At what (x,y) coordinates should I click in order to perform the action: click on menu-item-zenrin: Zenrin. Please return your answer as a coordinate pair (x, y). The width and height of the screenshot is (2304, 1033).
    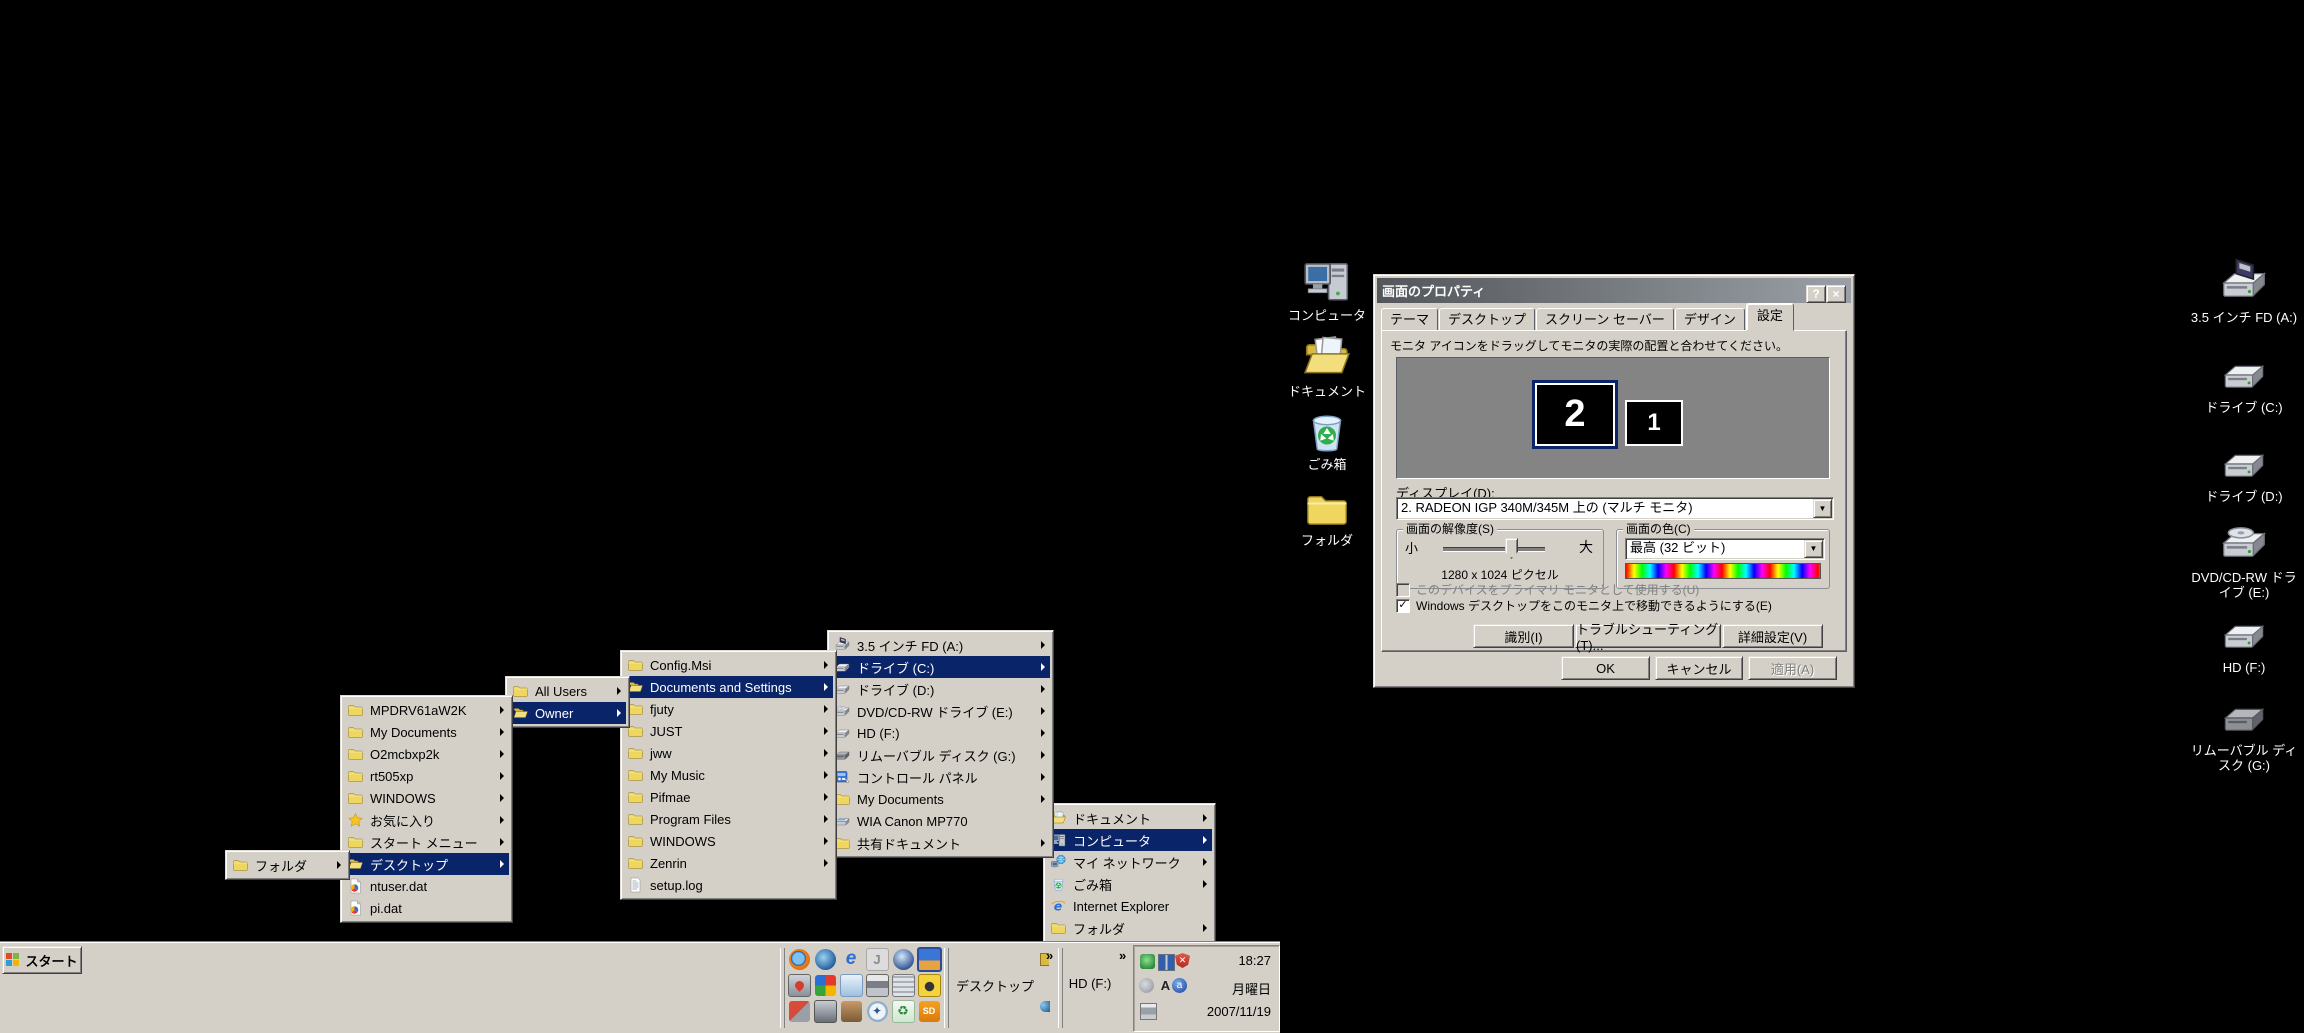
    Looking at the image, I should click on (728, 863).